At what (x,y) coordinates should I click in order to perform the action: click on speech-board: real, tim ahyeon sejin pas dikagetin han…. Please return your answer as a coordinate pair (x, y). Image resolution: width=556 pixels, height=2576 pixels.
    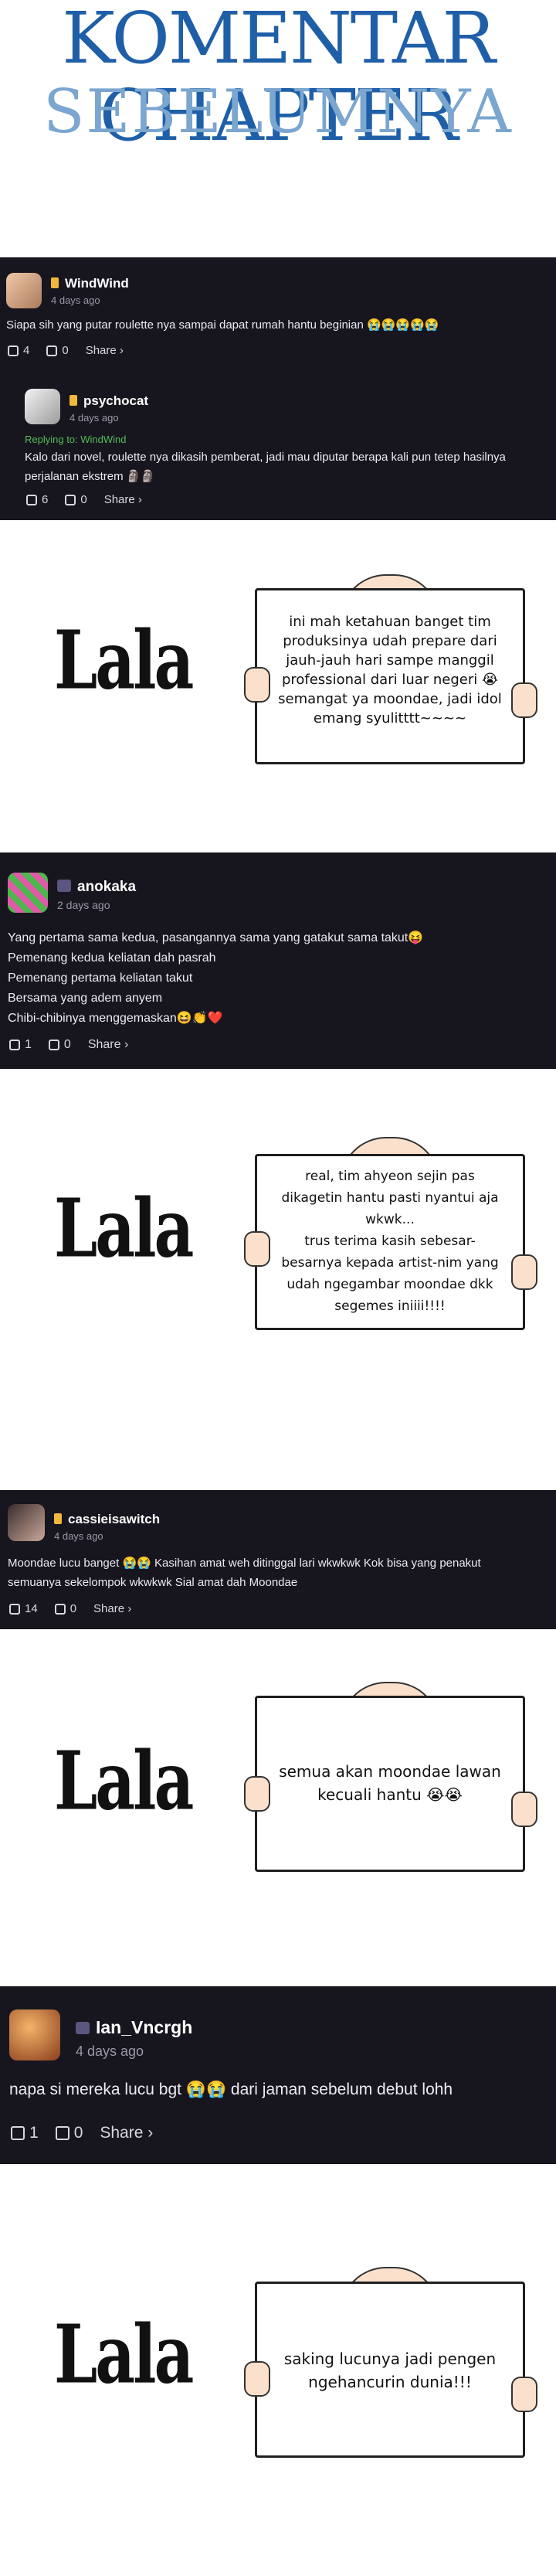
    Looking at the image, I should click on (390, 1242).